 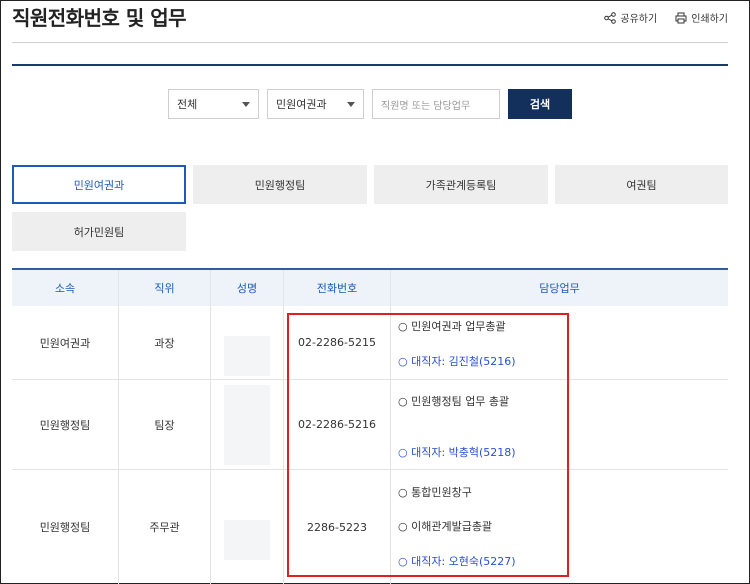 I want to click on cell-position: 팀장, so click(x=165, y=424).